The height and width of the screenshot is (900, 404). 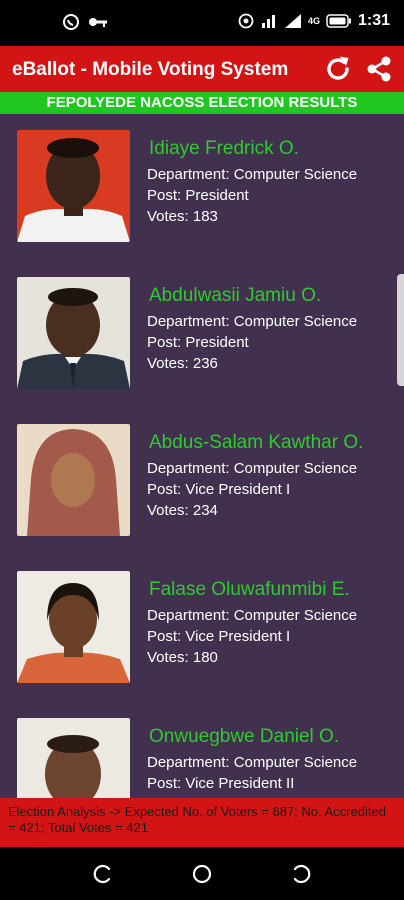 What do you see at coordinates (400, 330) in the screenshot?
I see `scrollbar-thumb` at bounding box center [400, 330].